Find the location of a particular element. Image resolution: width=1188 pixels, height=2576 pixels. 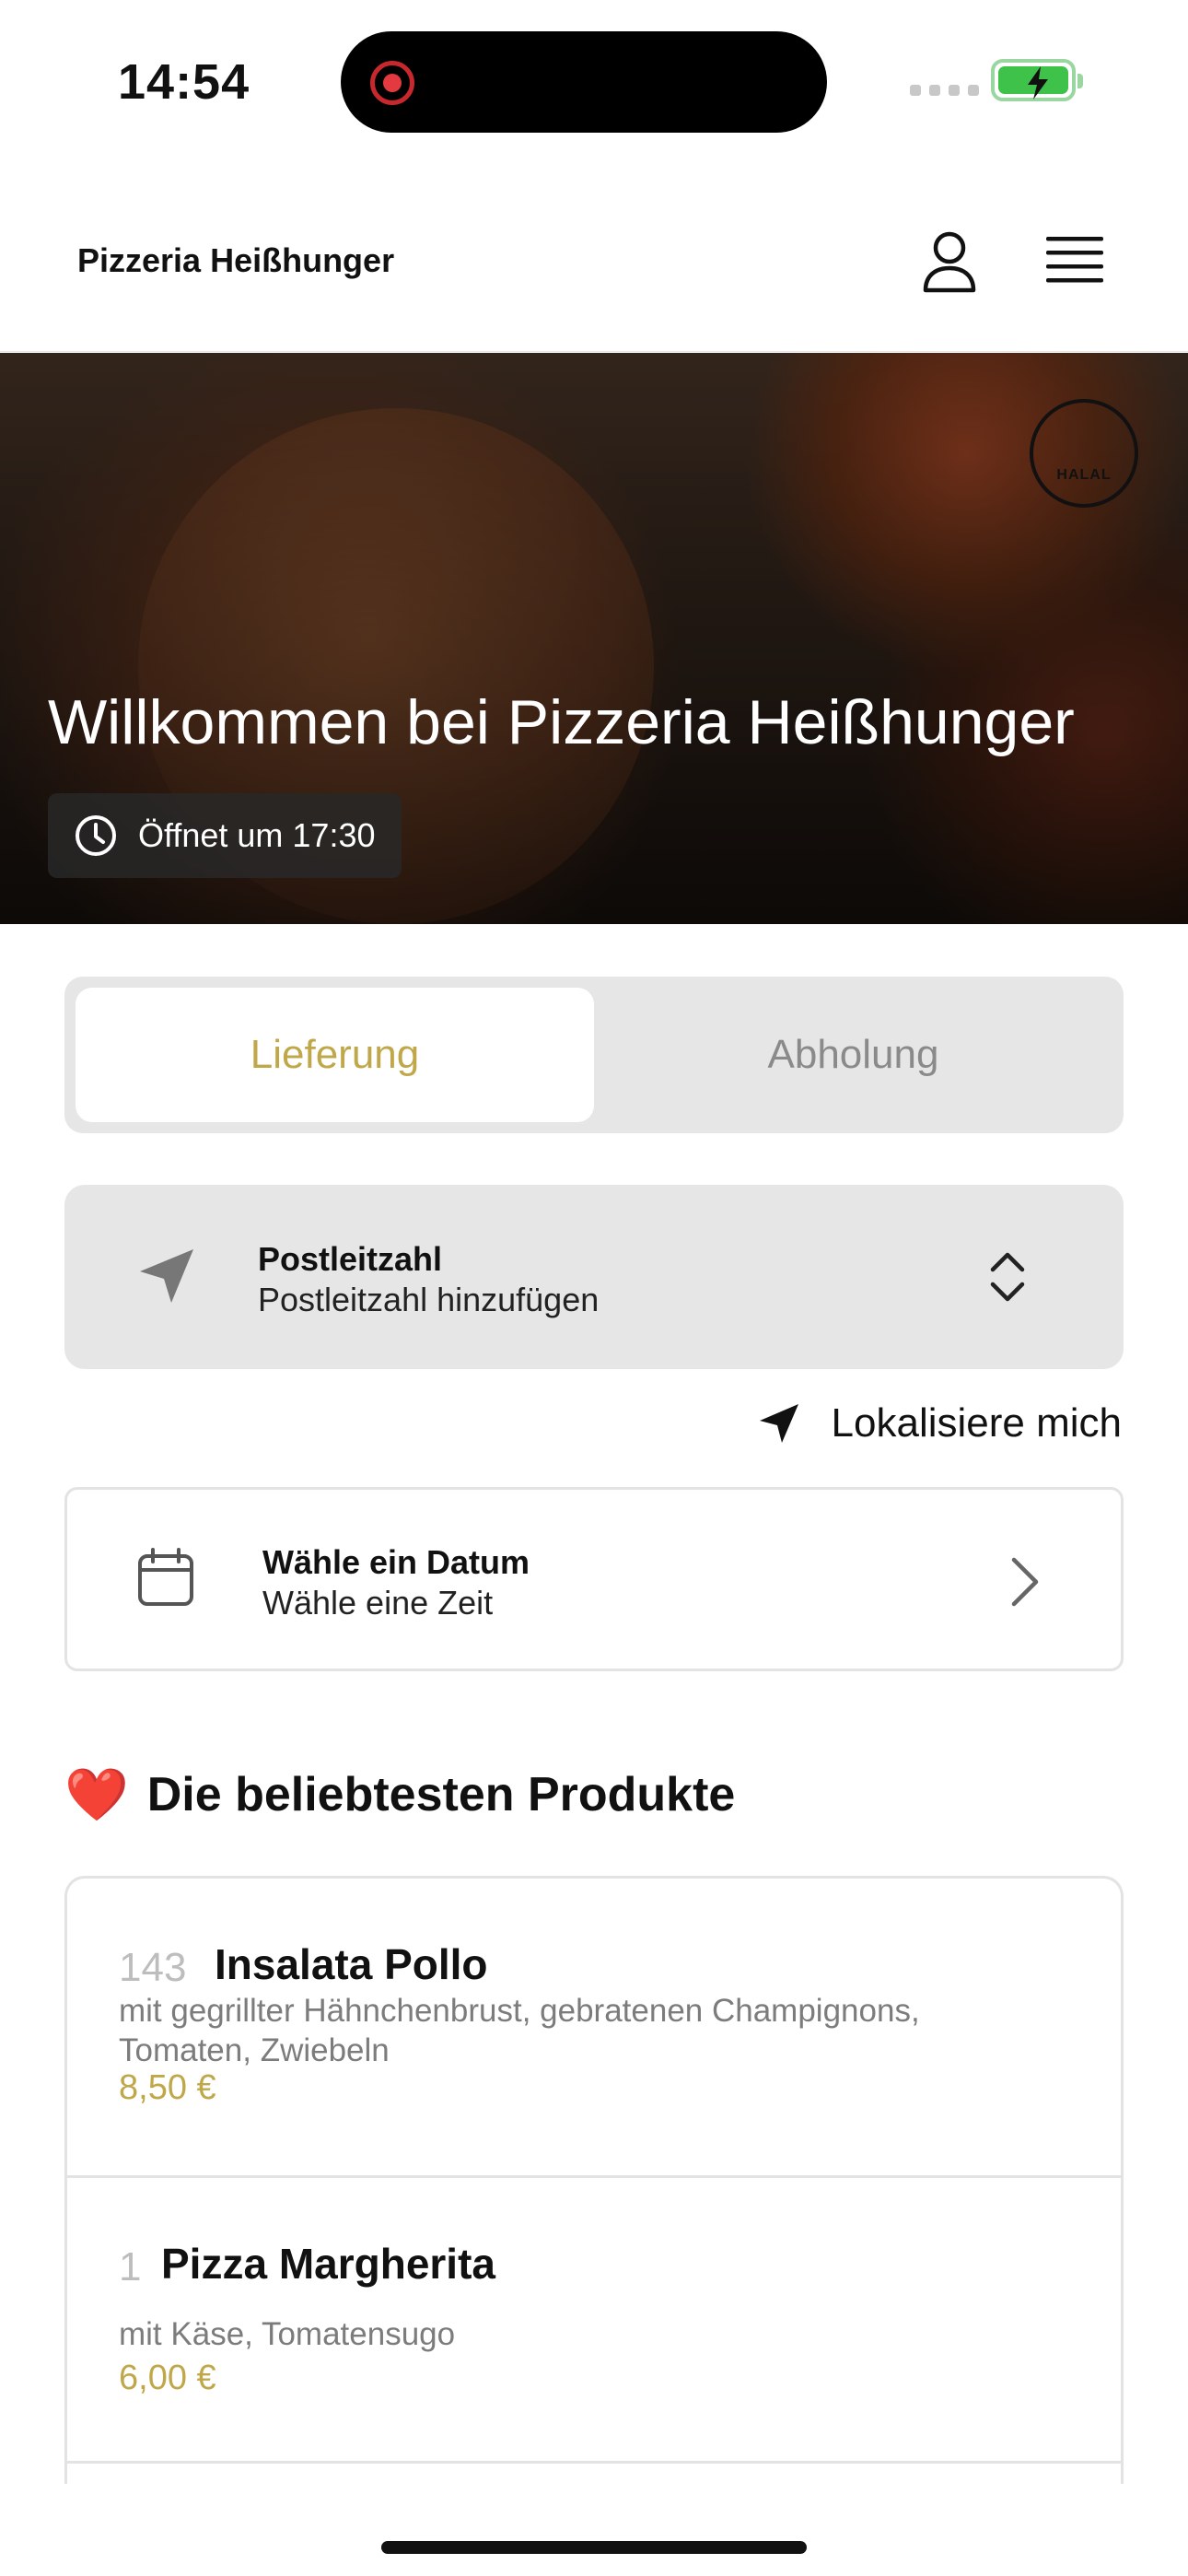

product-description: mit Käse, Tomatensugo is located at coordinates (287, 2334).